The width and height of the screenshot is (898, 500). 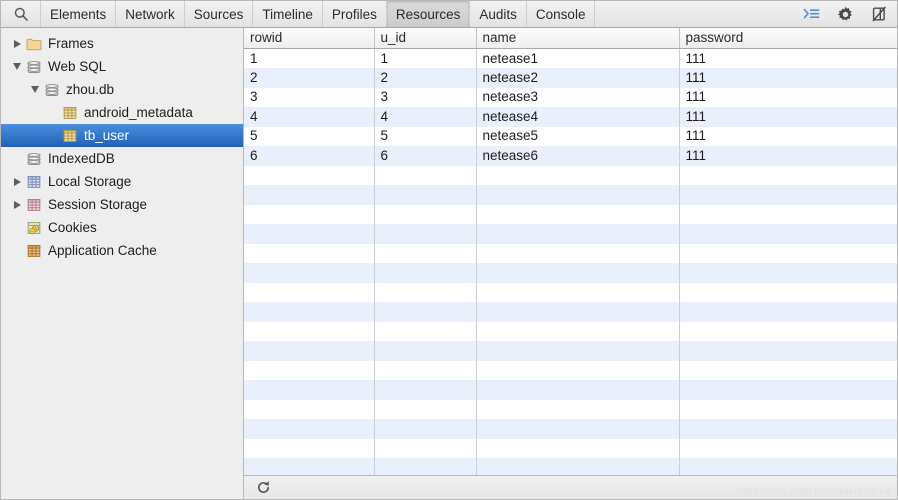 What do you see at coordinates (425, 117) in the screenshot?
I see `cell-u_id: 4` at bounding box center [425, 117].